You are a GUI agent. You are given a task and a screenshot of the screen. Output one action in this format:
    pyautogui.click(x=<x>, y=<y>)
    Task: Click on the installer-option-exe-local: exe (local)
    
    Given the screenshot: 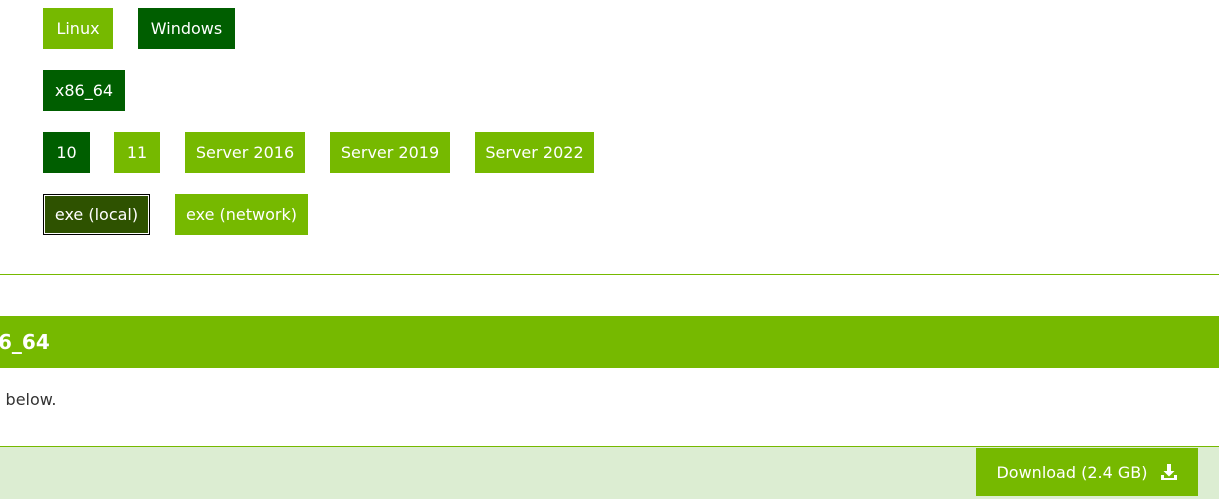 What is the action you would take?
    pyautogui.click(x=96, y=214)
    